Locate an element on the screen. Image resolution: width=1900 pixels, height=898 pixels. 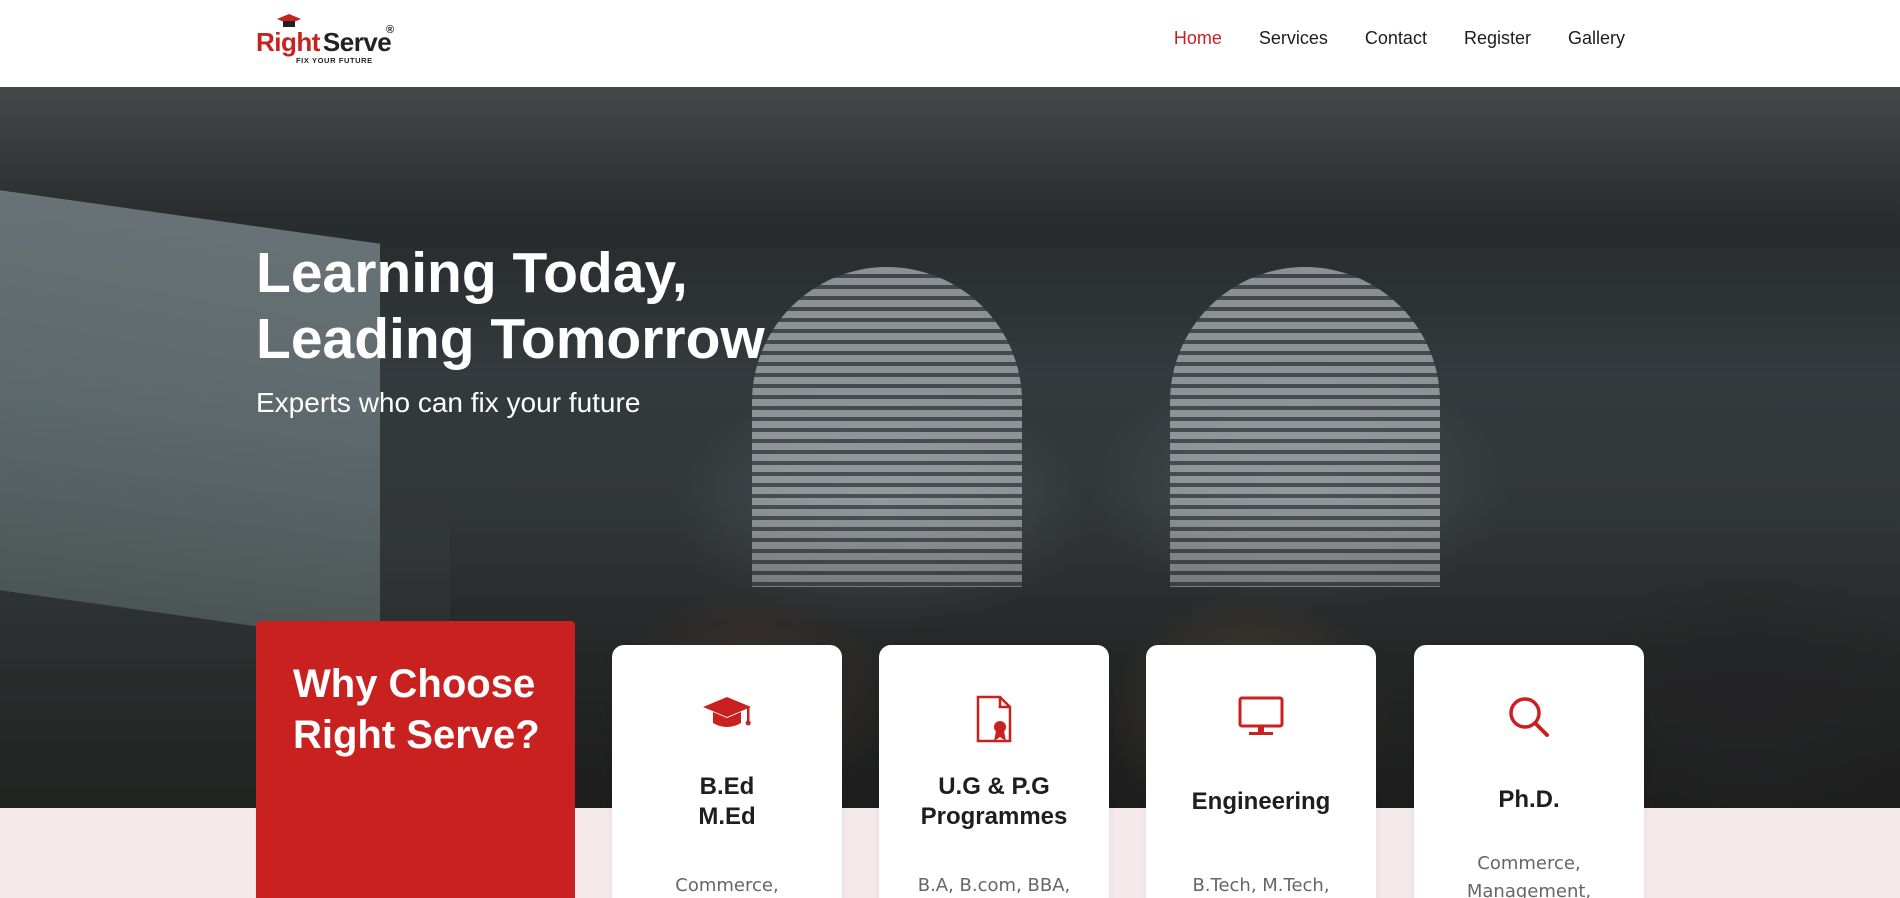
logo-word-serve: Serve is located at coordinates (357, 42).